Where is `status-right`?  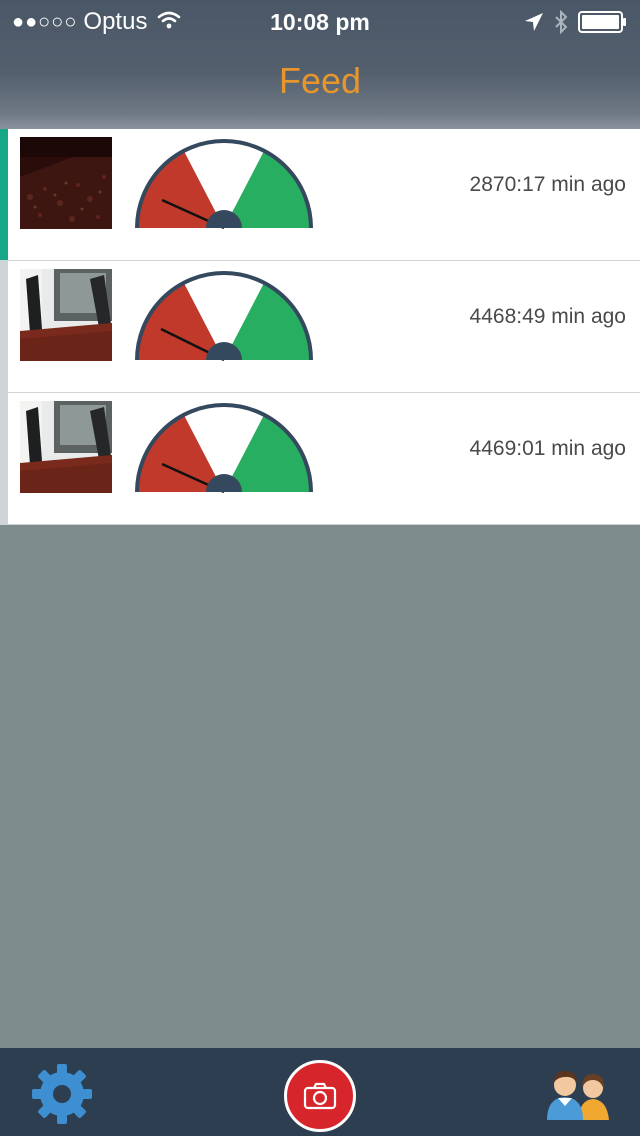
status-right is located at coordinates (576, 24).